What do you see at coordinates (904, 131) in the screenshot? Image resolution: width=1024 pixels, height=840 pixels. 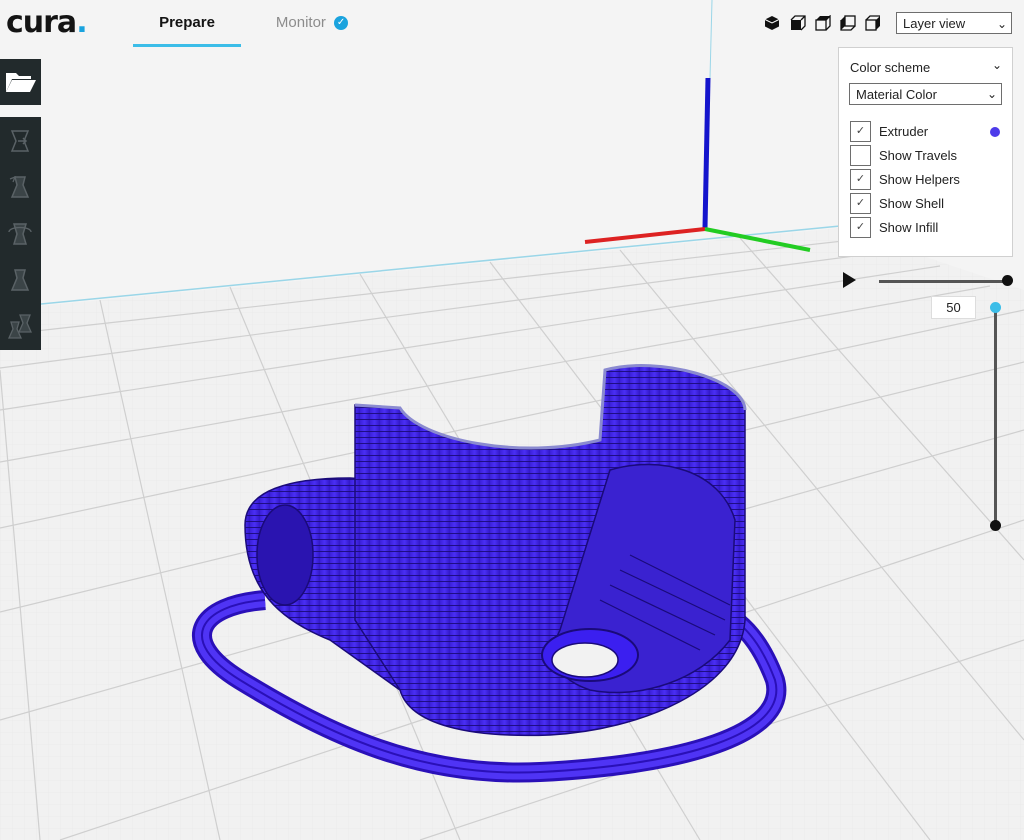 I see `option-label: Extruder` at bounding box center [904, 131].